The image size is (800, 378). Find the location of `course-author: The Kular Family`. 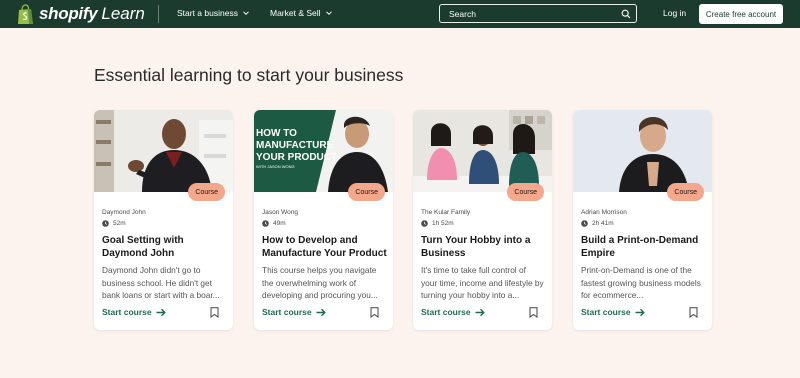

course-author: The Kular Family is located at coordinates (446, 212).